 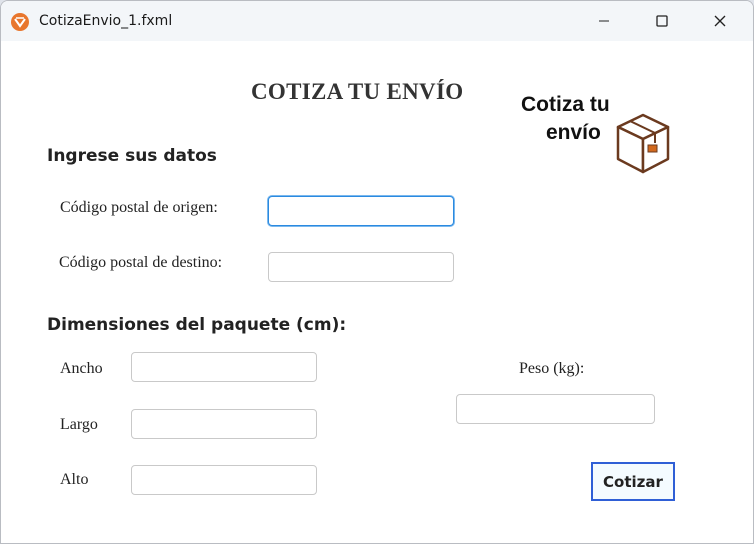 I want to click on origin-postal-input, so click(x=361, y=211).